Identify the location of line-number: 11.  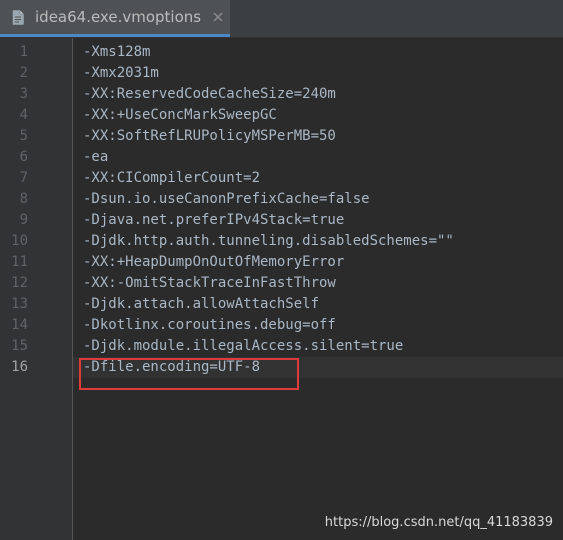
(19, 262).